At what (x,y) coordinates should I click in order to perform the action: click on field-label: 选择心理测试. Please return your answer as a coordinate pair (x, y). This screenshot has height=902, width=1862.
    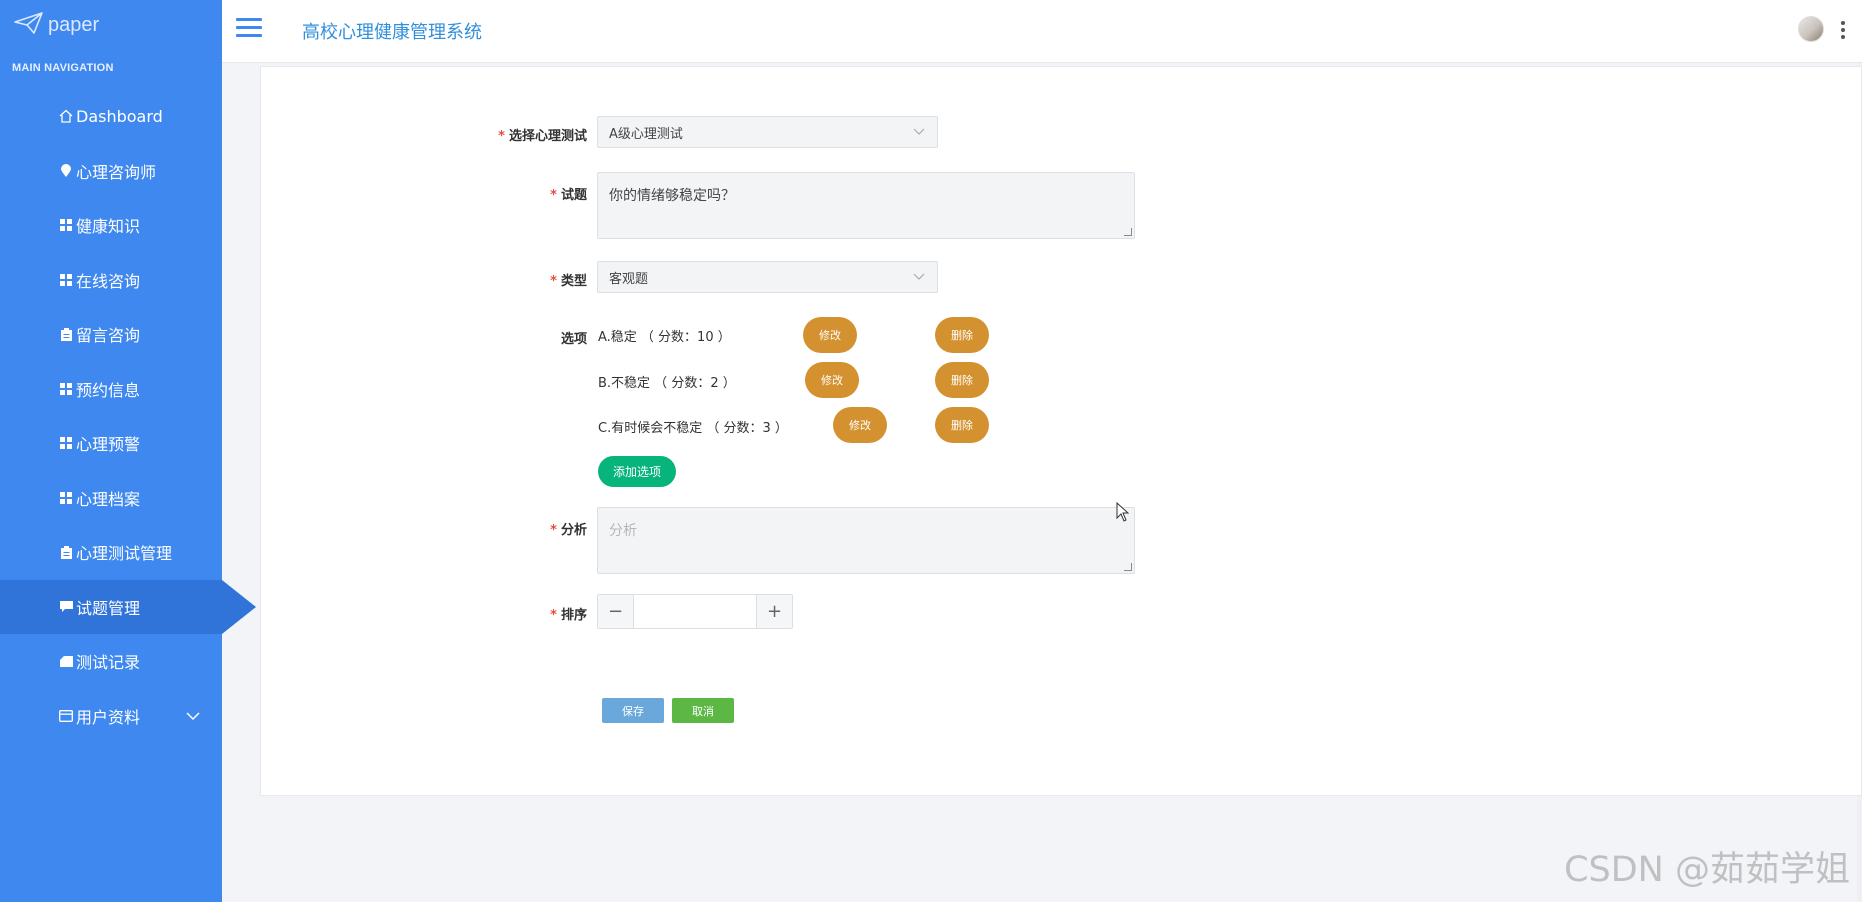
    Looking at the image, I should click on (547, 136).